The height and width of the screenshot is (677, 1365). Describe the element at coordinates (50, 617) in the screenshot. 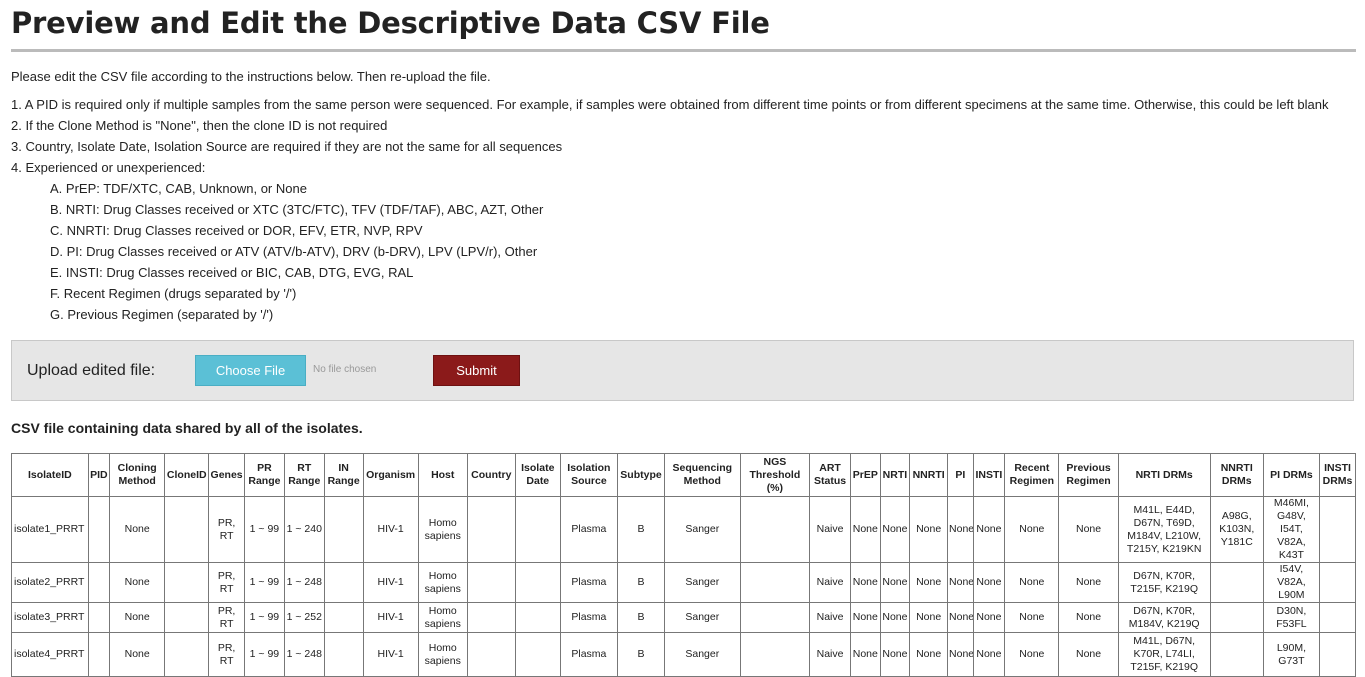

I see `table-cell: isolate3_PRRT` at that location.